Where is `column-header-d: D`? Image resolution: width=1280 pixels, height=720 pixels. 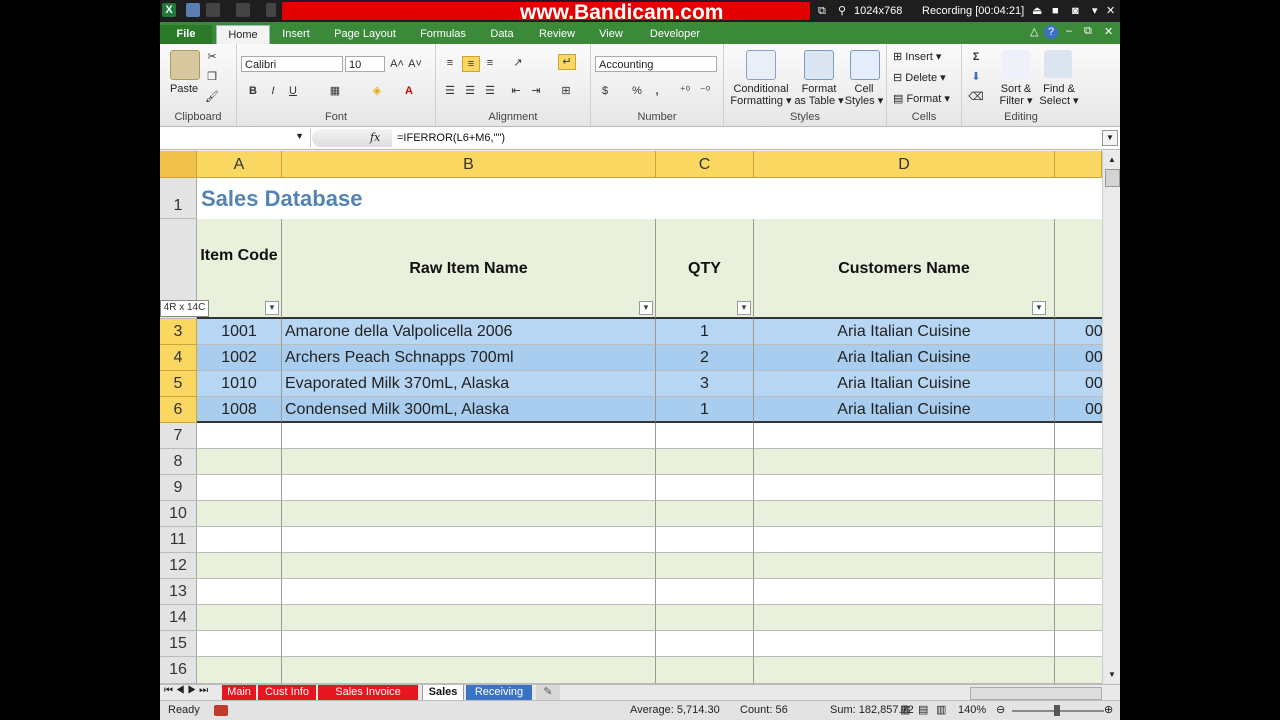
column-header-d: D is located at coordinates (904, 164).